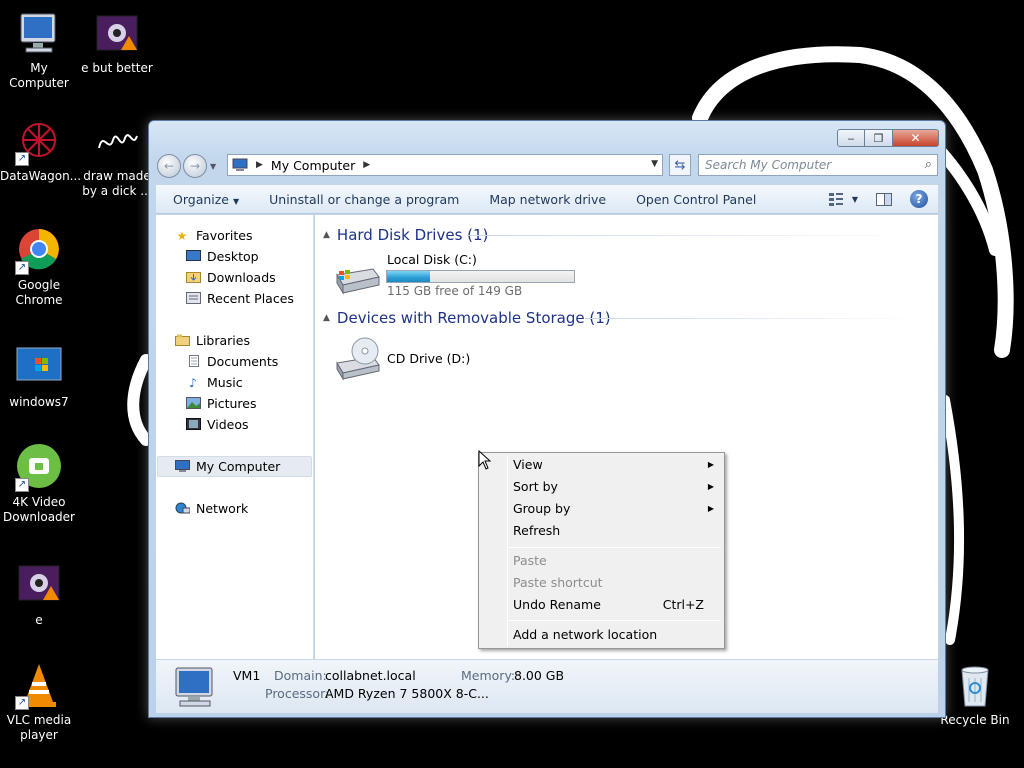 Image resolution: width=1024 pixels, height=768 pixels. What do you see at coordinates (696, 199) in the screenshot?
I see `open-control-panel-button: Open Control Panel` at bounding box center [696, 199].